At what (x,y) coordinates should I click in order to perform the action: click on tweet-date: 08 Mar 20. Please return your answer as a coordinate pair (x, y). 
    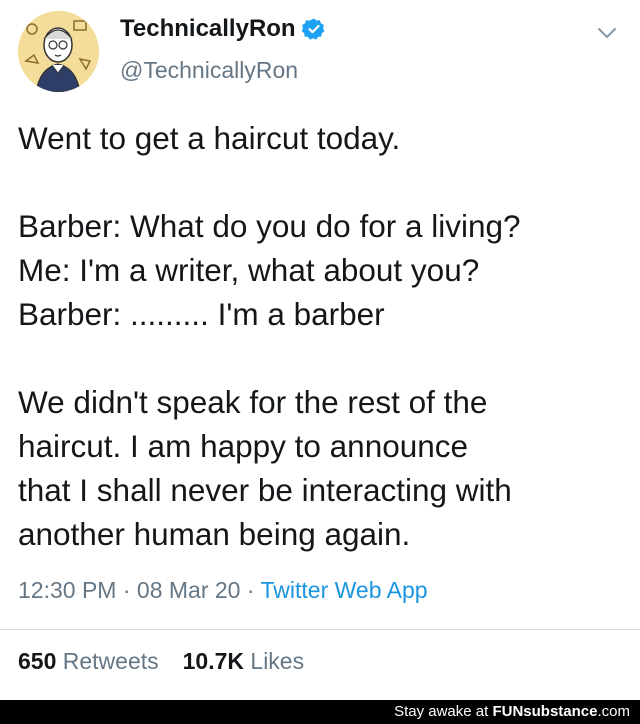
    Looking at the image, I should click on (189, 590).